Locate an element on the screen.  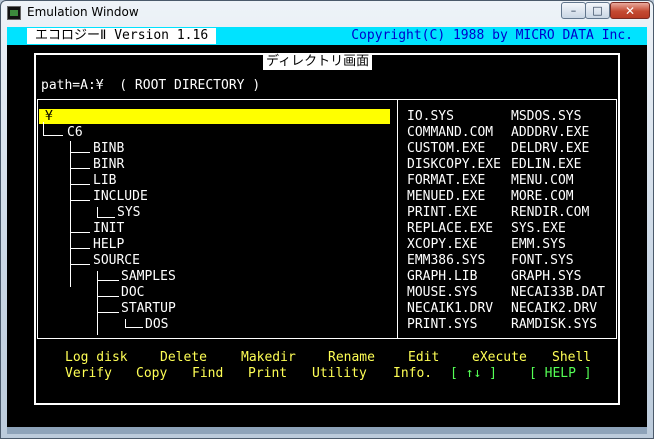
file-item: EDLIN.EXE is located at coordinates (546, 165).